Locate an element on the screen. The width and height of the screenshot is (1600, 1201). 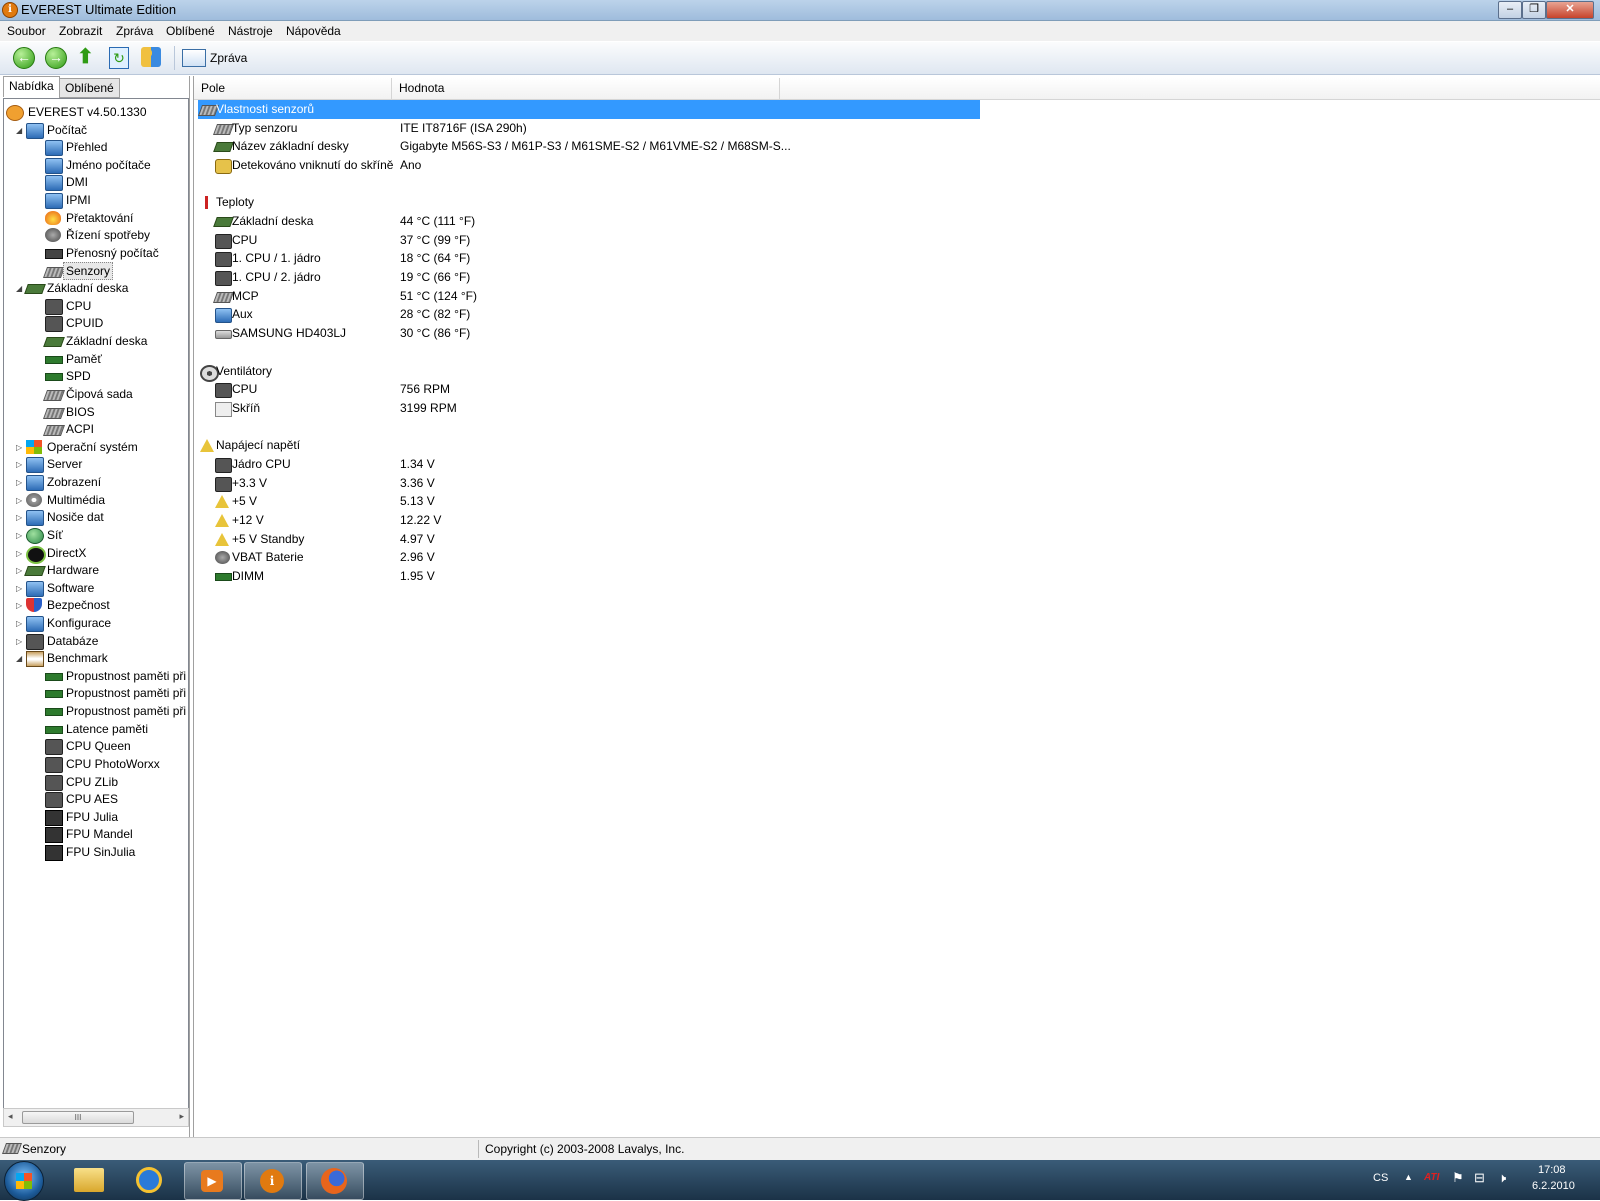
sensor-row: Jádro CPU 1.34 V is located at coordinates (598, 464).